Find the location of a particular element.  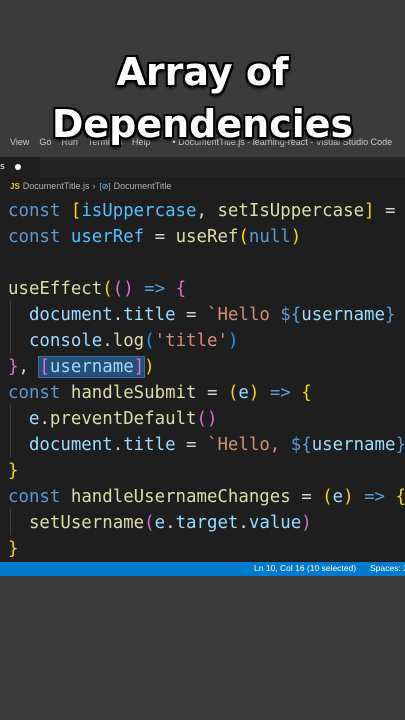

chevron-right-icon: › is located at coordinates (94, 186).